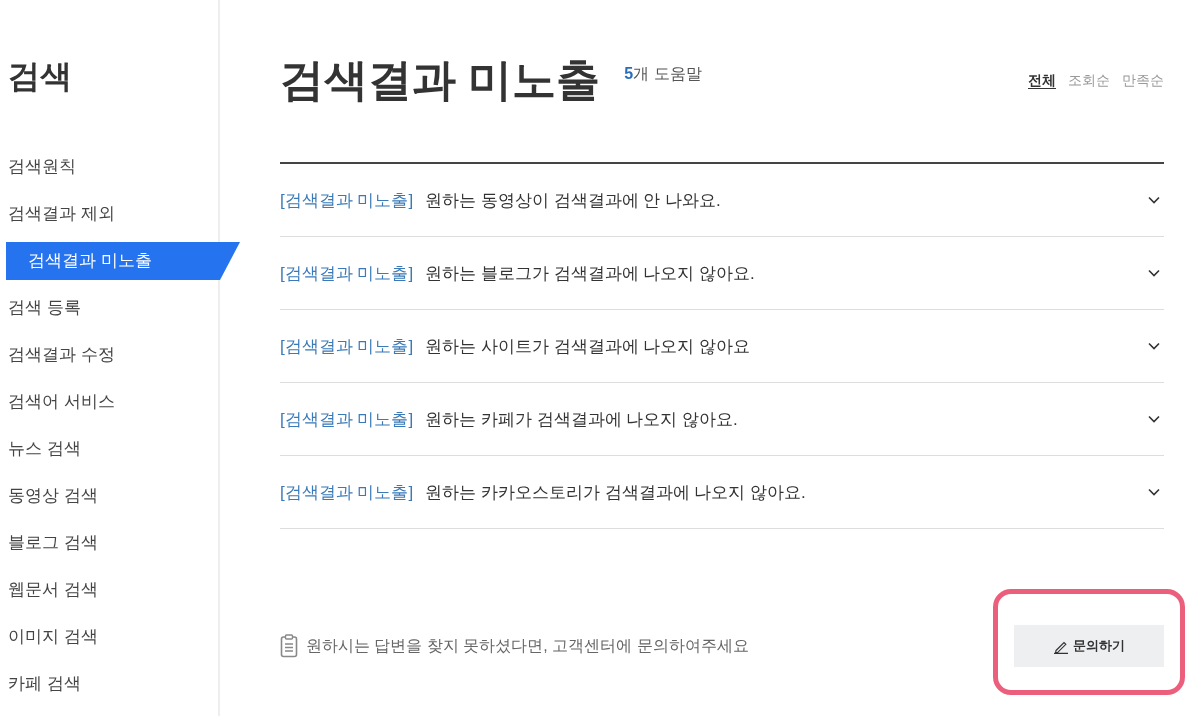 The image size is (1200, 716). Describe the element at coordinates (581, 419) in the screenshot. I see `question-text: 원하는 카페가 검색결과에 나오지 않아요.` at that location.